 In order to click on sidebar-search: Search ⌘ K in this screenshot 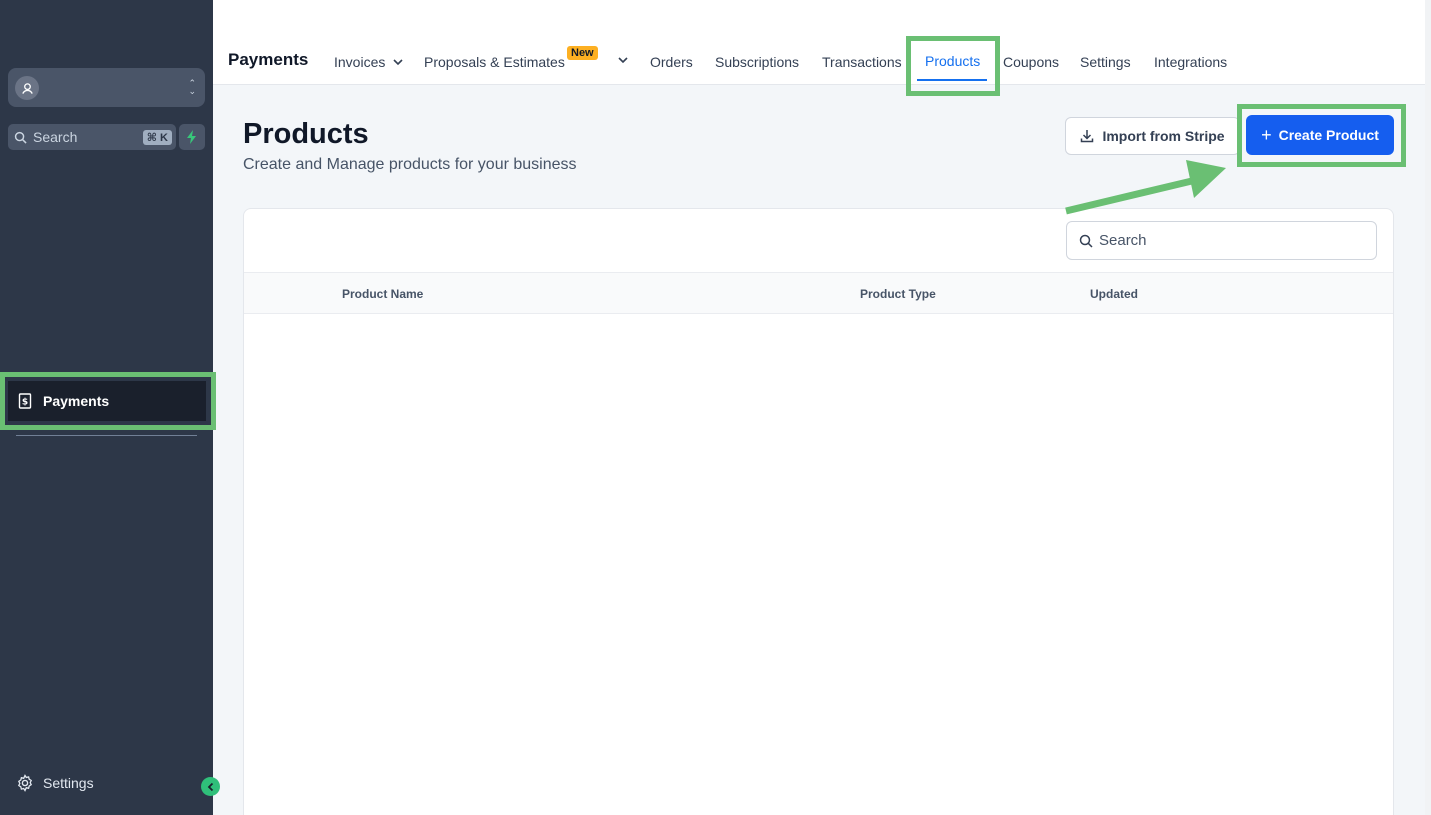, I will do `click(92, 137)`.